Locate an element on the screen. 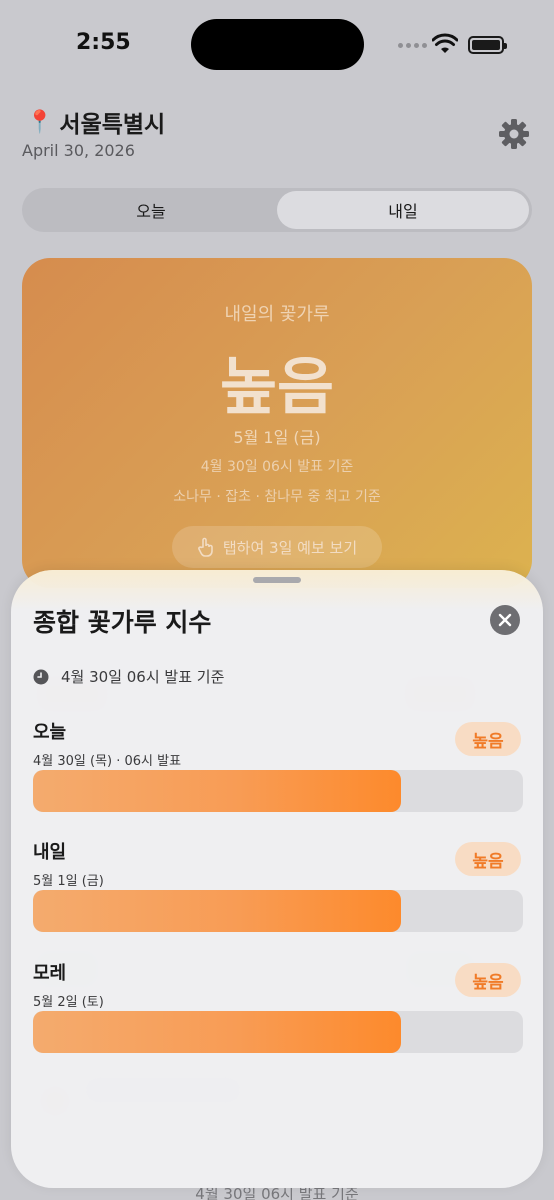  close-icon is located at coordinates (505, 620).